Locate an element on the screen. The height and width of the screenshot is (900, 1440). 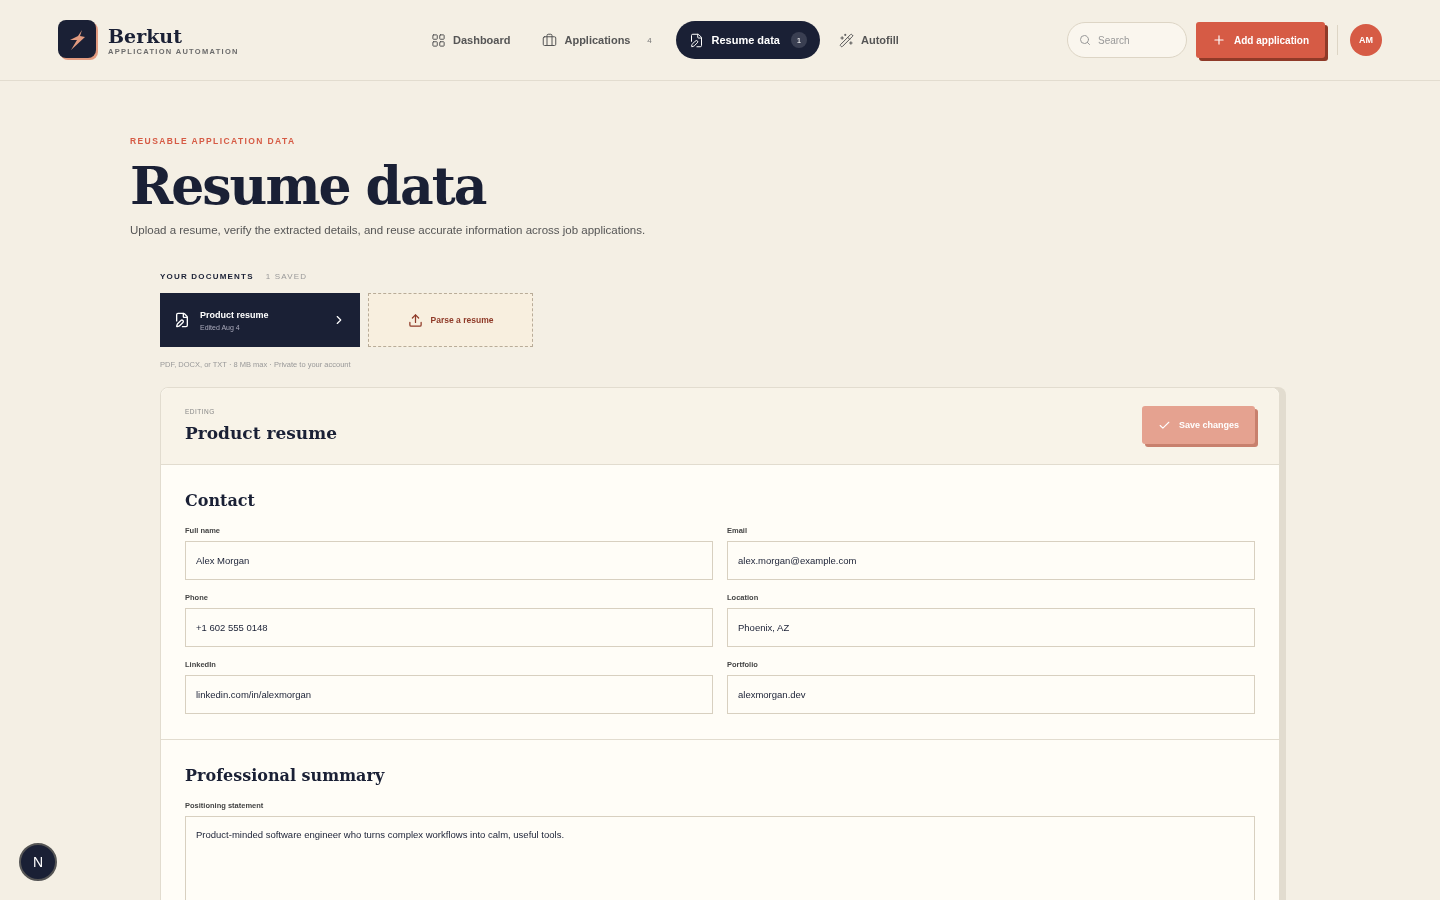
input-field: linkedin.com/in/alexmorgan is located at coordinates (449, 694).